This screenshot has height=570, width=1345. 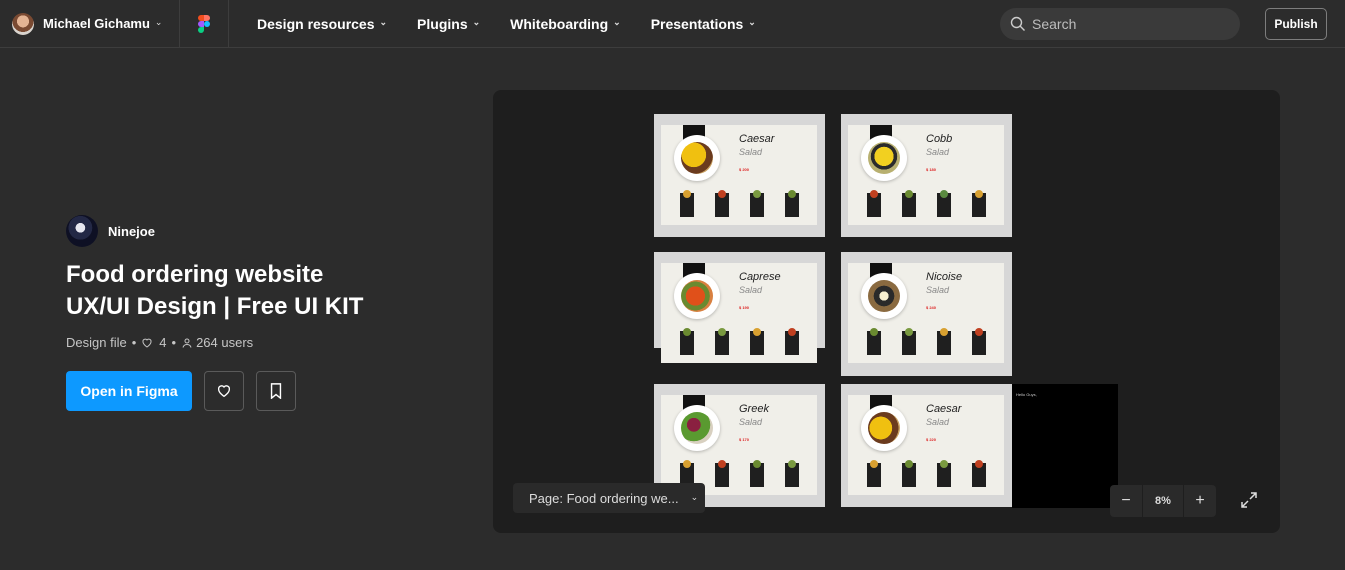 I want to click on nav-whiteboarding: Whiteboarding ⌄, so click(x=565, y=24).